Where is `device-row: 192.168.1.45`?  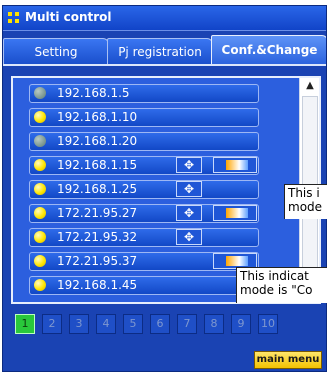
device-row: 192.168.1.45 is located at coordinates (144, 285).